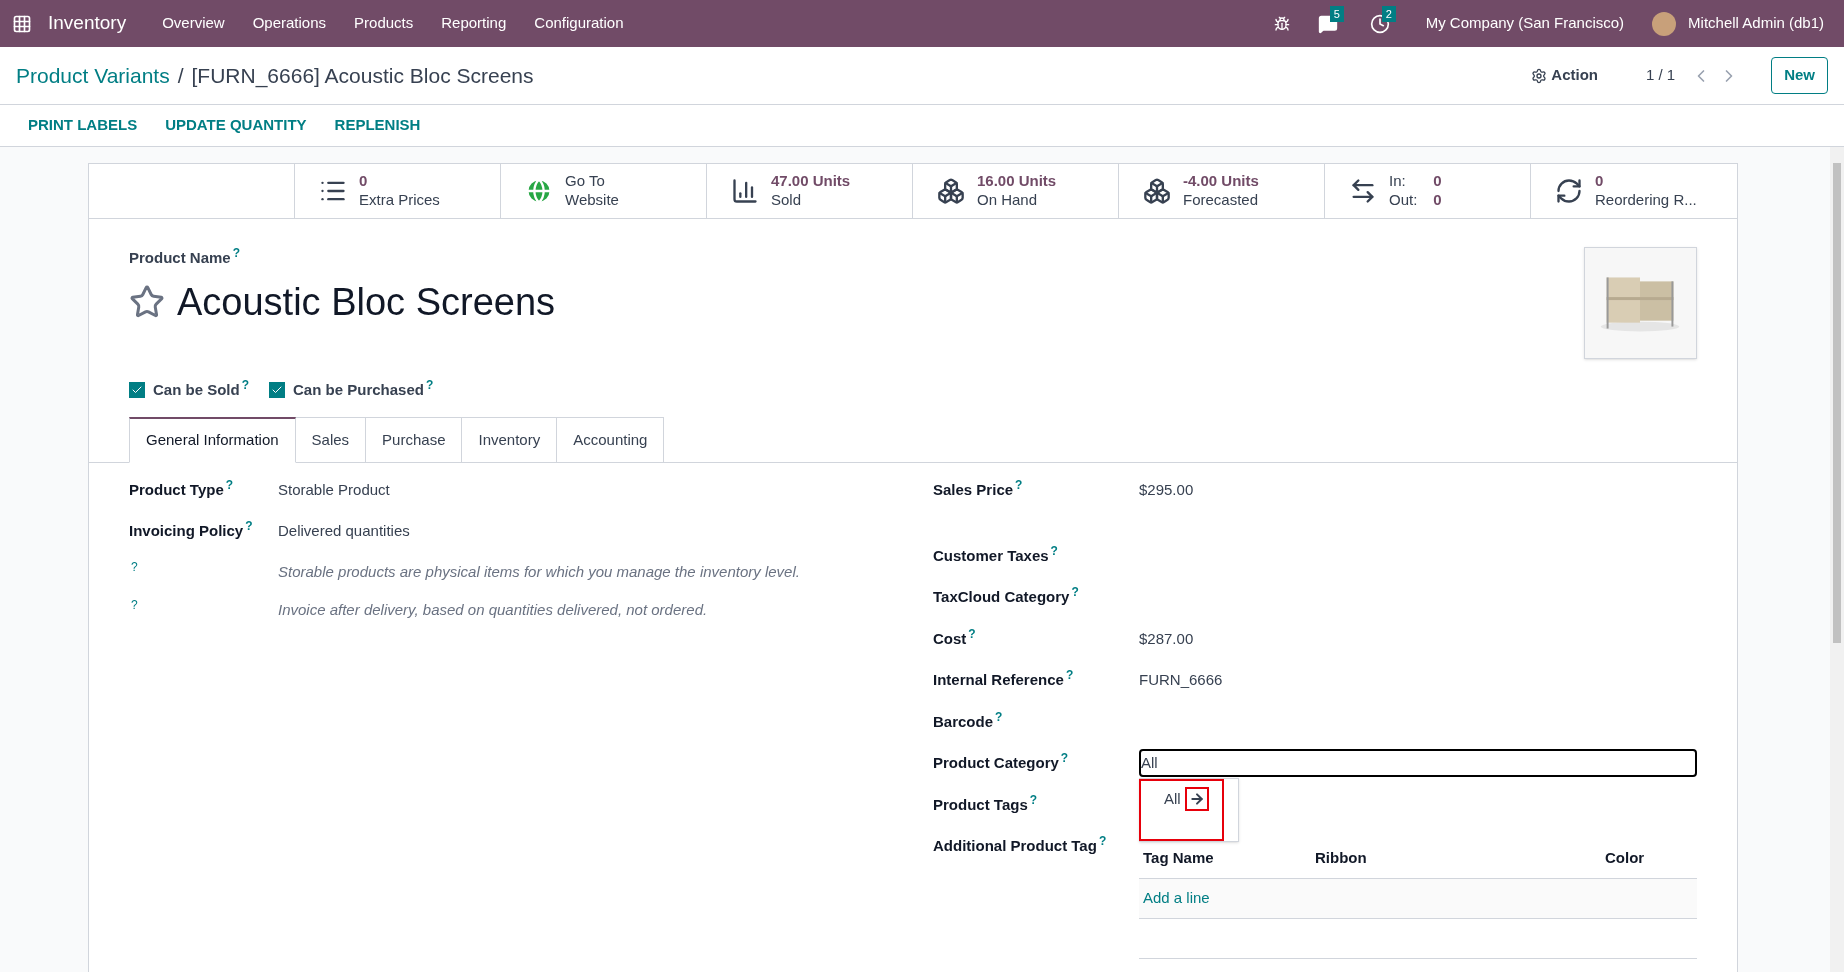  I want to click on stat-button: Go To Website, so click(604, 191).